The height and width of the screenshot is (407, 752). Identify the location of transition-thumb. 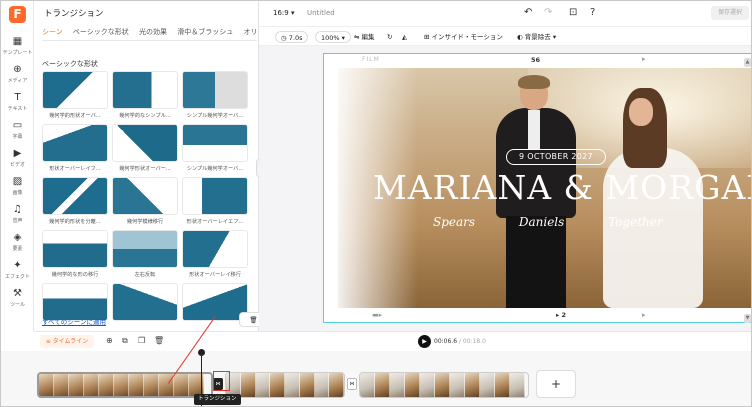
(145, 302).